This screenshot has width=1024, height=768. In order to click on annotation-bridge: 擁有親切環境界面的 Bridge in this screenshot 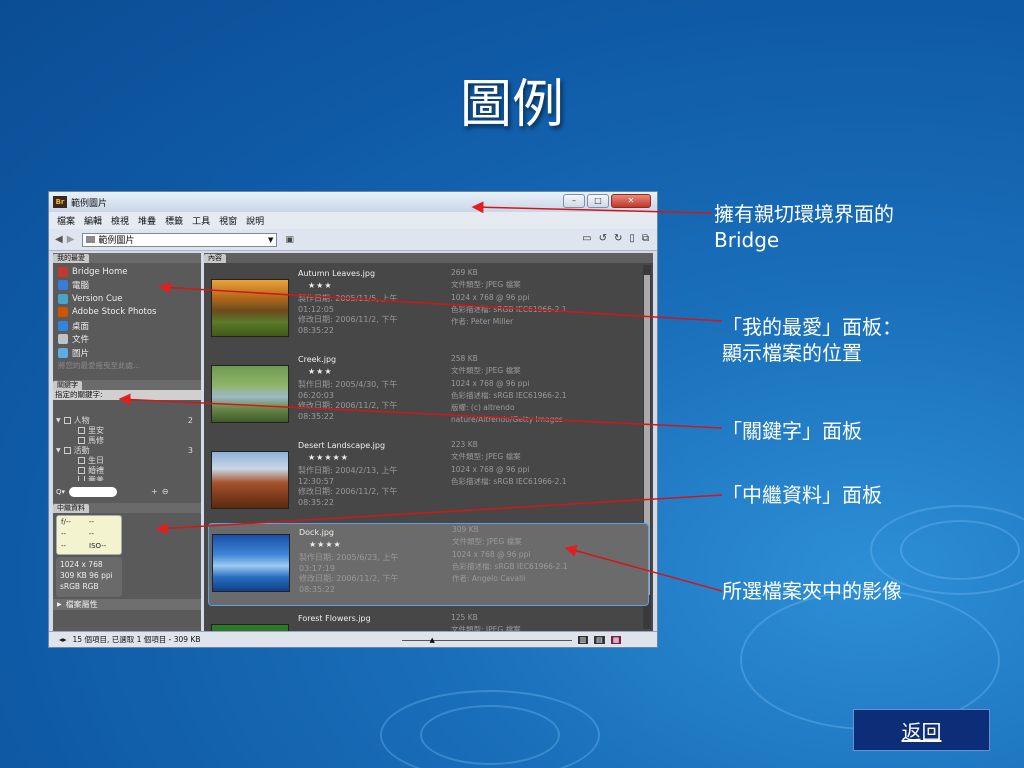, I will do `click(804, 227)`.